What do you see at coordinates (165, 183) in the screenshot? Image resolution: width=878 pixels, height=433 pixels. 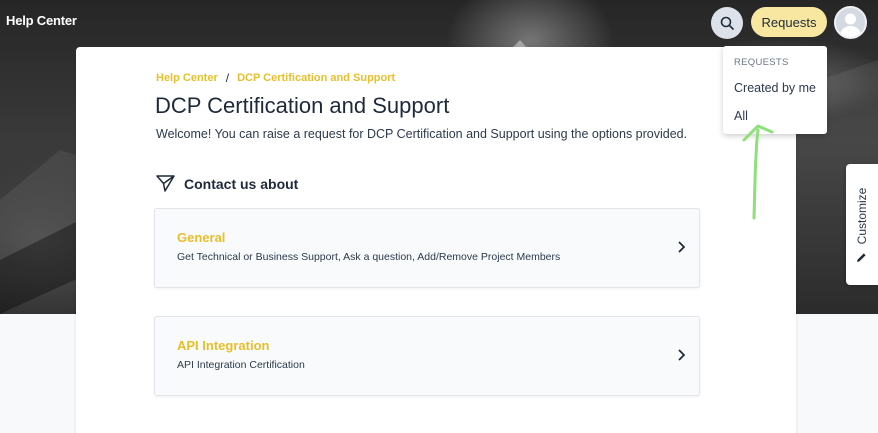 I see `paper-plane-icon` at bounding box center [165, 183].